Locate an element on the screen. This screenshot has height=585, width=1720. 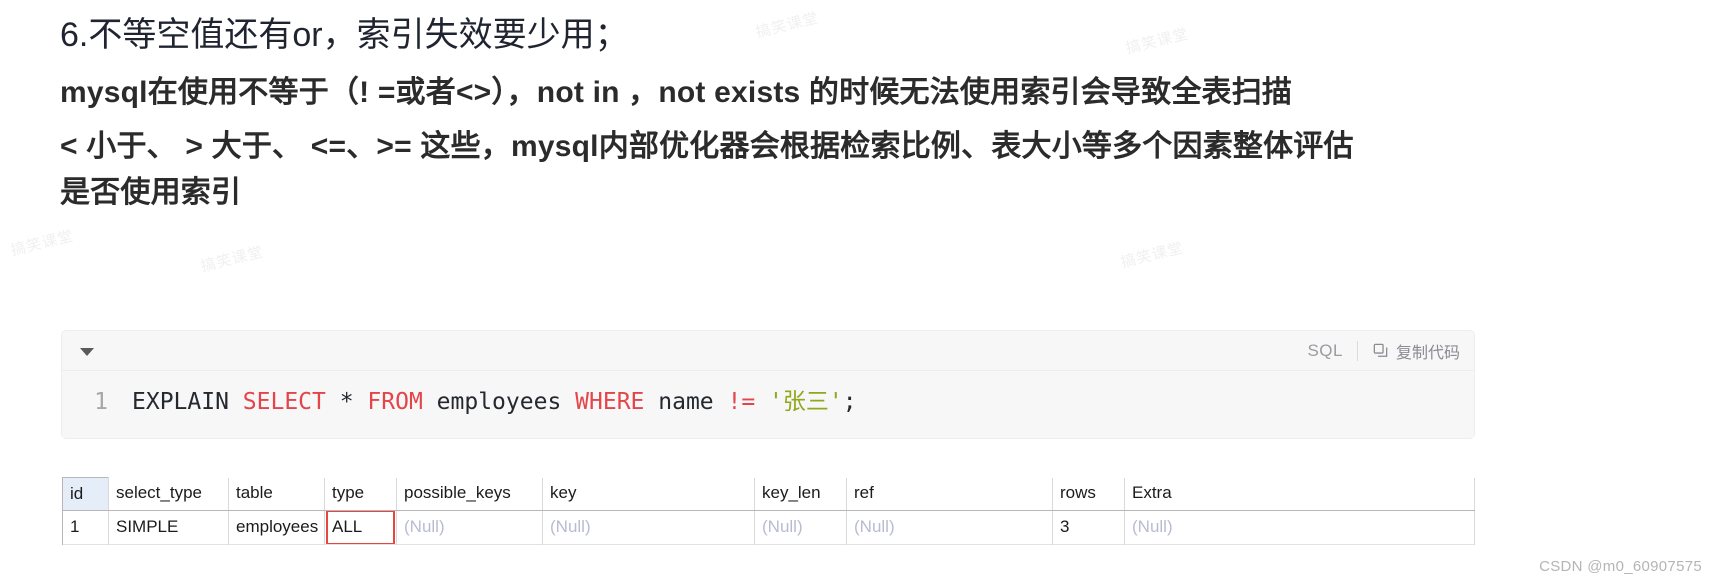
cell-key_len: (Null) is located at coordinates (800, 527).